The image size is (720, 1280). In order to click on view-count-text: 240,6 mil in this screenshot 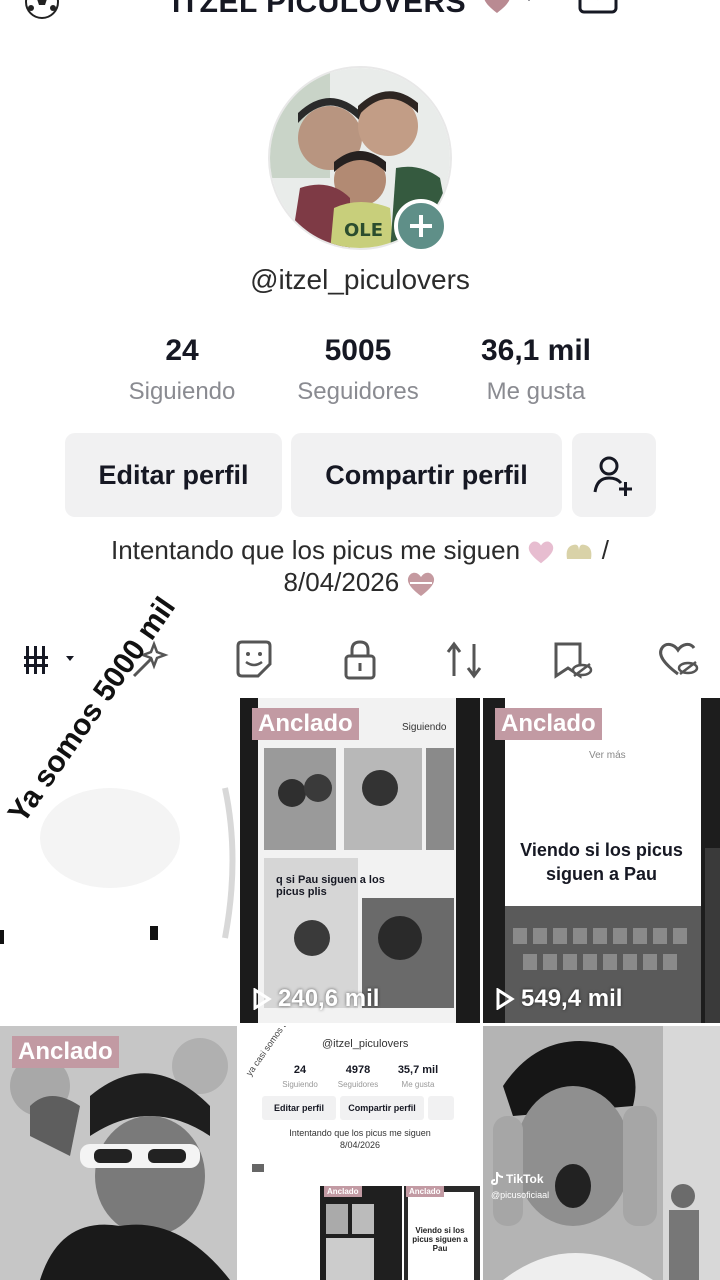, I will do `click(329, 998)`.